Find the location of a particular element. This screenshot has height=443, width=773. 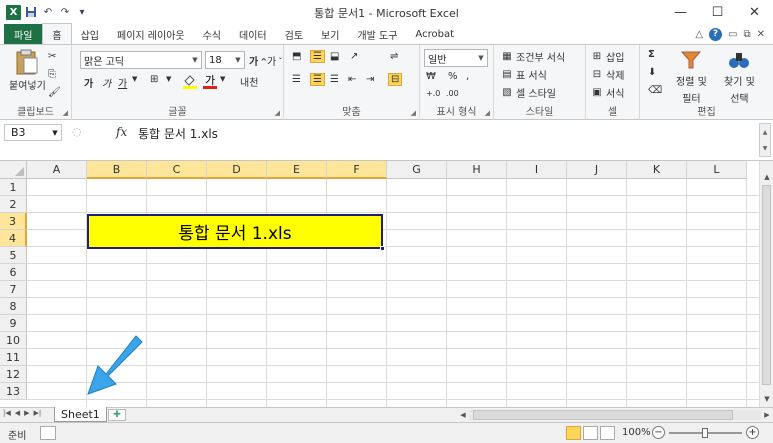

vertical-scroll-thumb is located at coordinates (766, 285).